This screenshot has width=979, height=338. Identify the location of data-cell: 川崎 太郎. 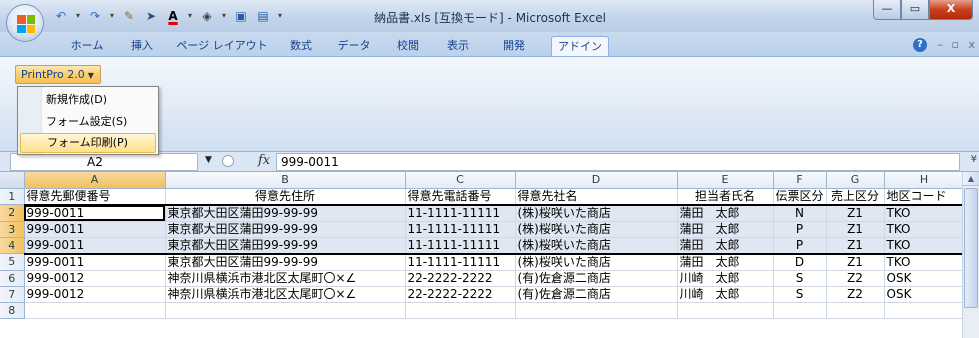
(725, 294).